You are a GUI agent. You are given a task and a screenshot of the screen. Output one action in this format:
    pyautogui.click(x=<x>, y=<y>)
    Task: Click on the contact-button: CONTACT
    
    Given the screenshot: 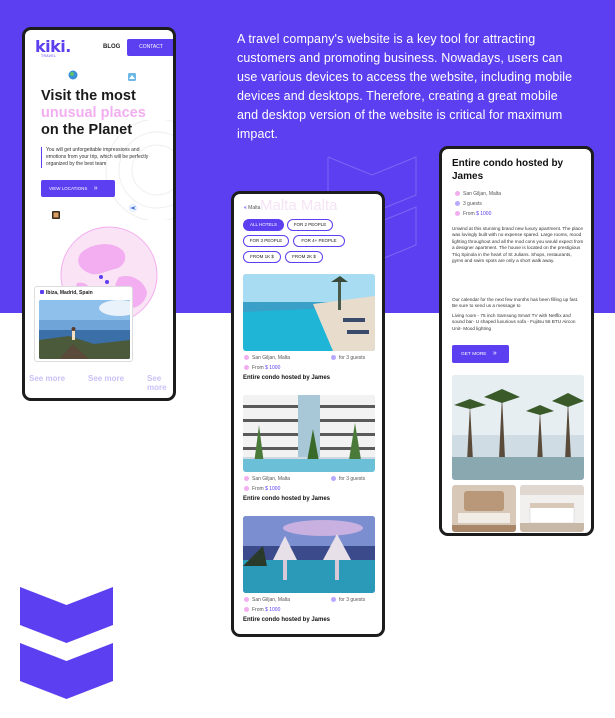 What is the action you would take?
    pyautogui.click(x=150, y=47)
    